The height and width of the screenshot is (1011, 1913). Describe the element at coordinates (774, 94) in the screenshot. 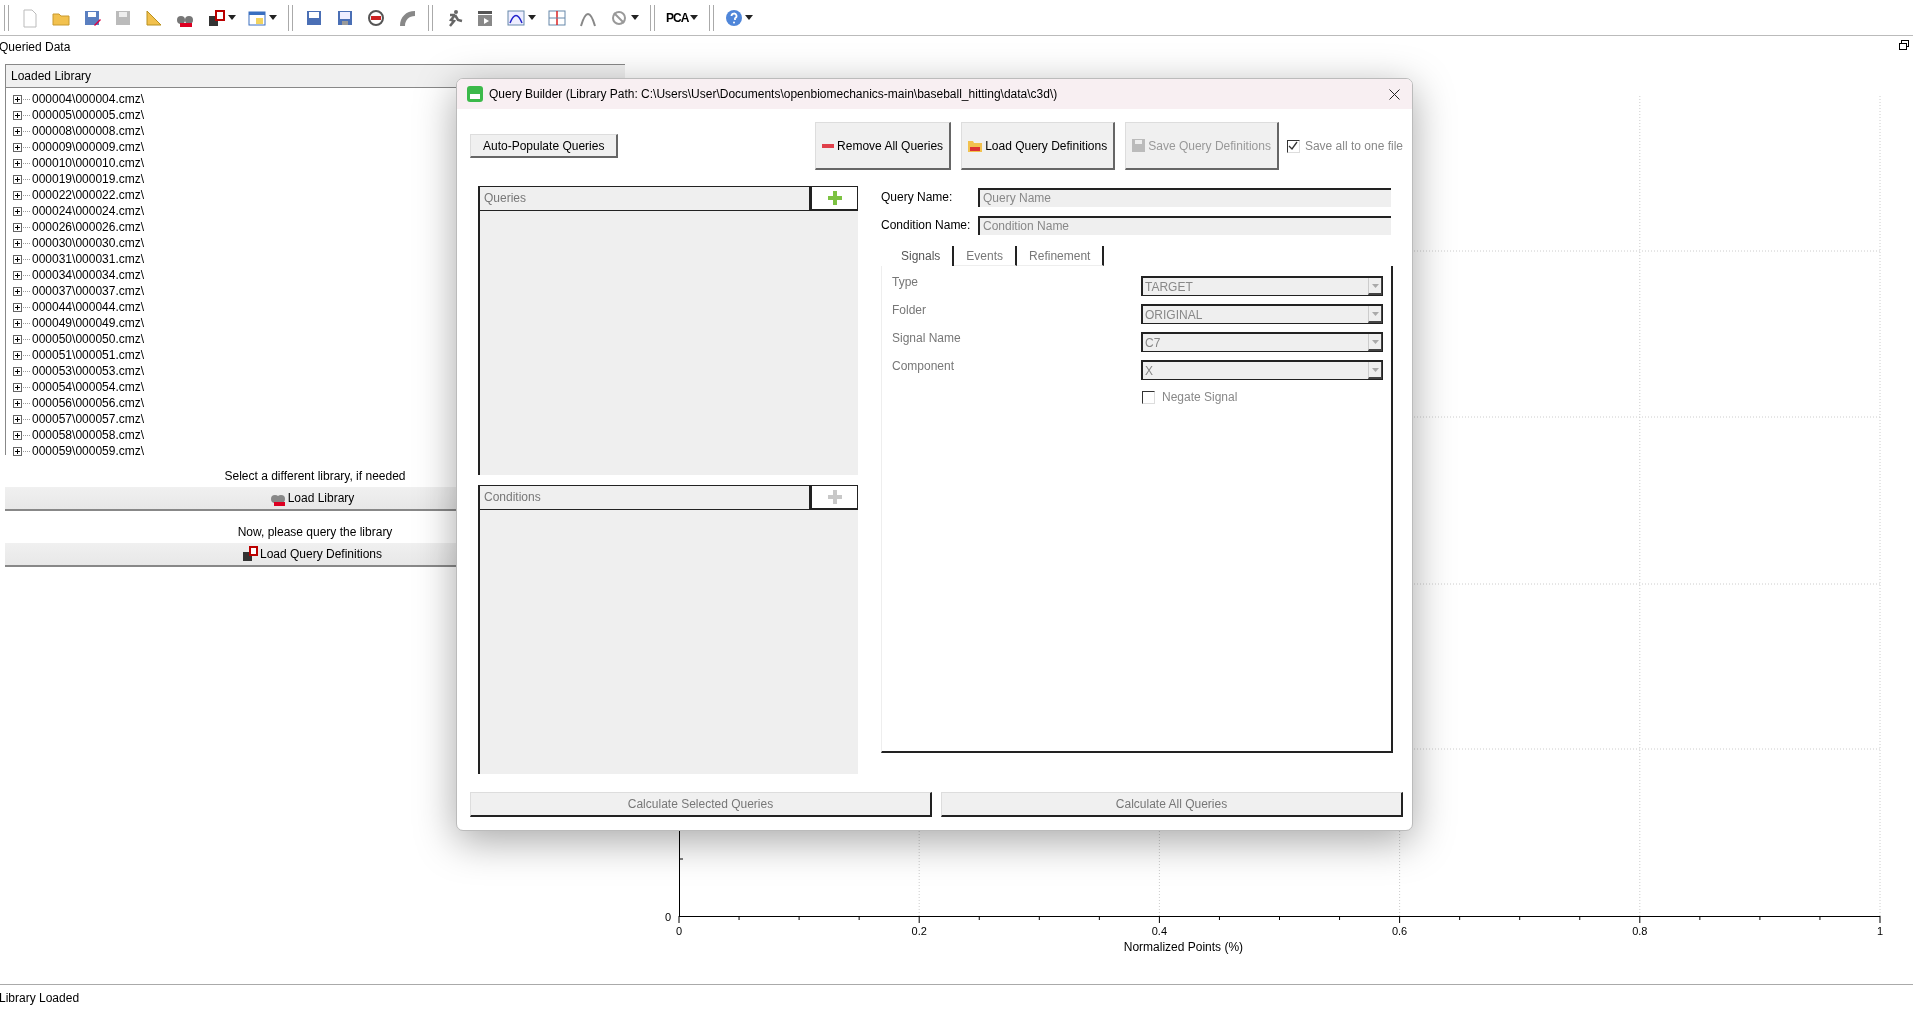

I see `window-title: Query Builder (Library Path: C:\Users\User\Documents\openbiomechanics-main\baseball_hitting\data\c3d\)` at that location.